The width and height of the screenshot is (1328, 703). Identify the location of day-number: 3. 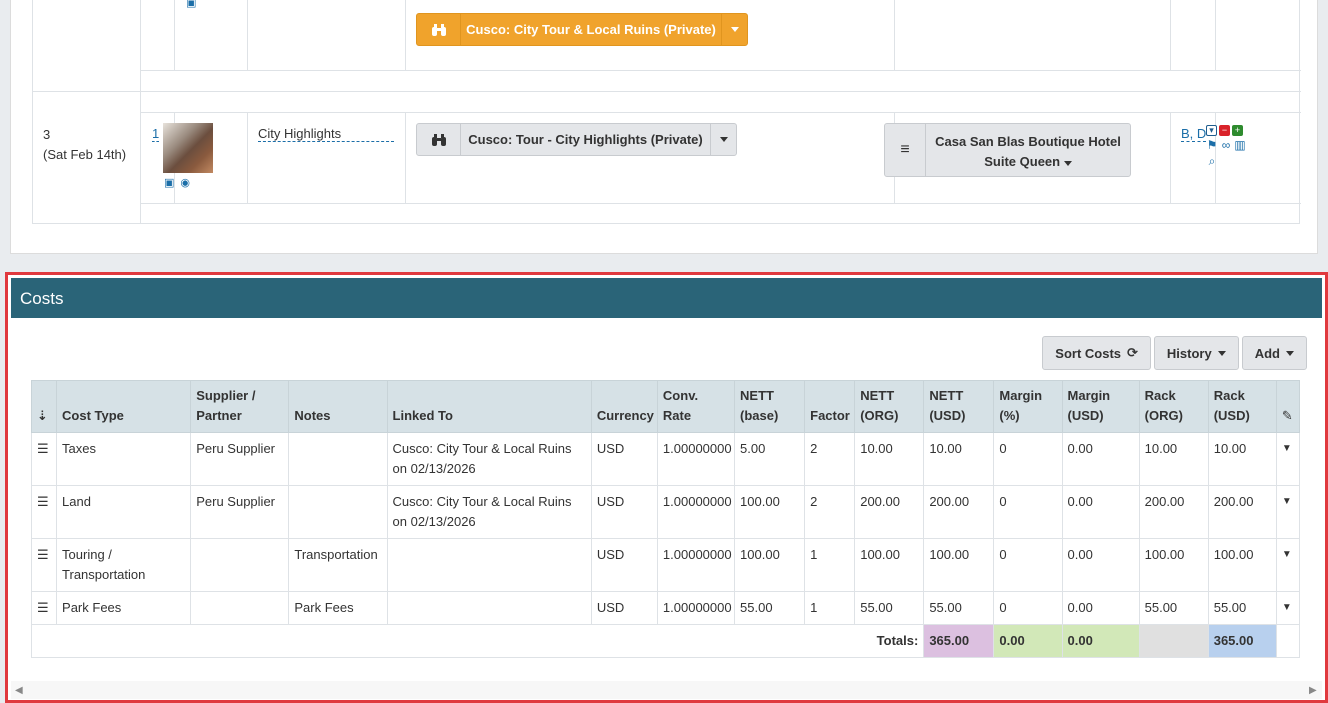
(47, 134).